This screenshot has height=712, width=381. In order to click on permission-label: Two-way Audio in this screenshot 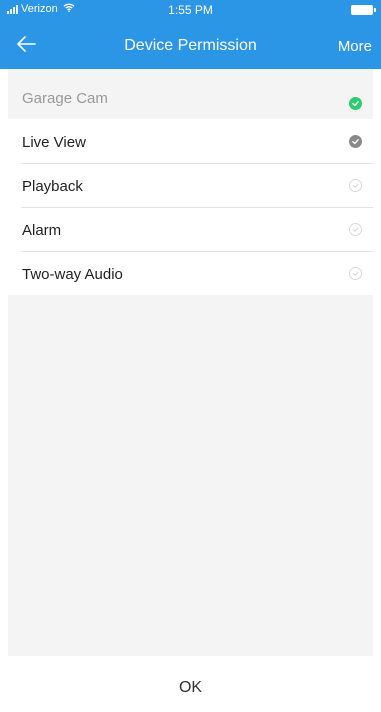, I will do `click(72, 274)`.